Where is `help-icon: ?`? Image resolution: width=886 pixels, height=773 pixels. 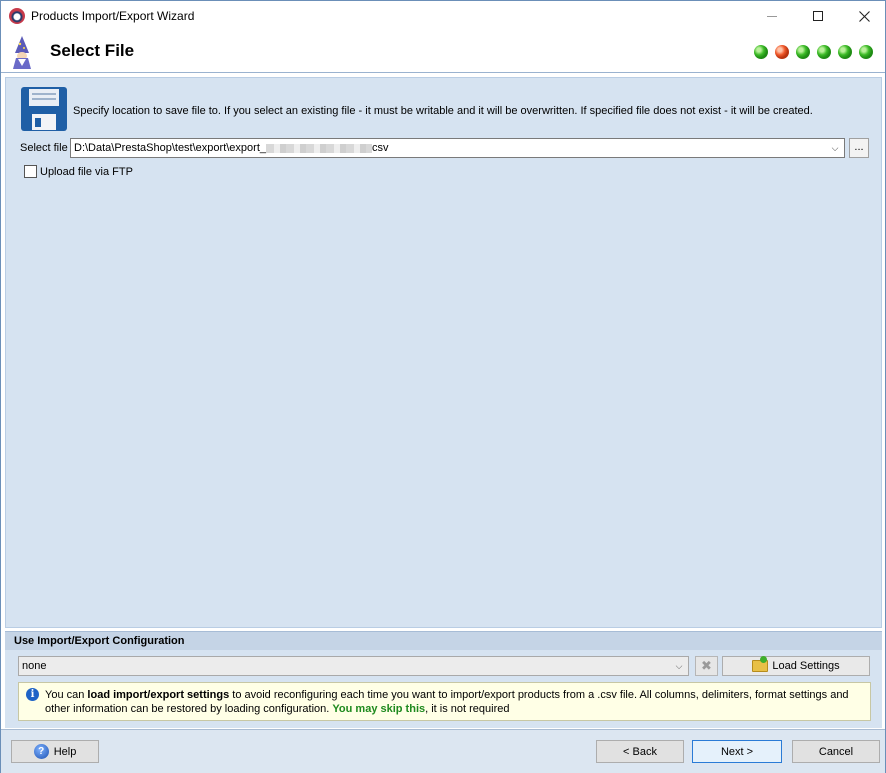 help-icon: ? is located at coordinates (41, 751).